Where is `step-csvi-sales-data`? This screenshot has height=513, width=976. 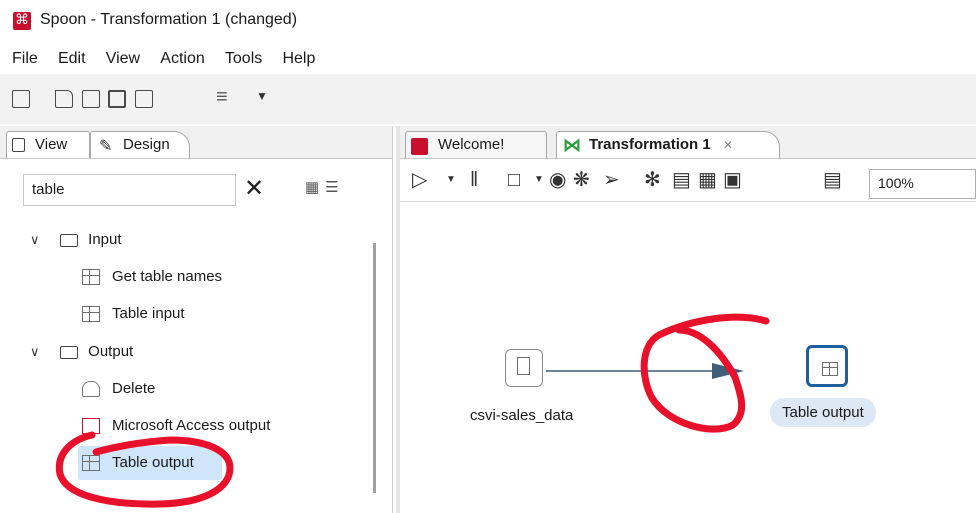 step-csvi-sales-data is located at coordinates (524, 368).